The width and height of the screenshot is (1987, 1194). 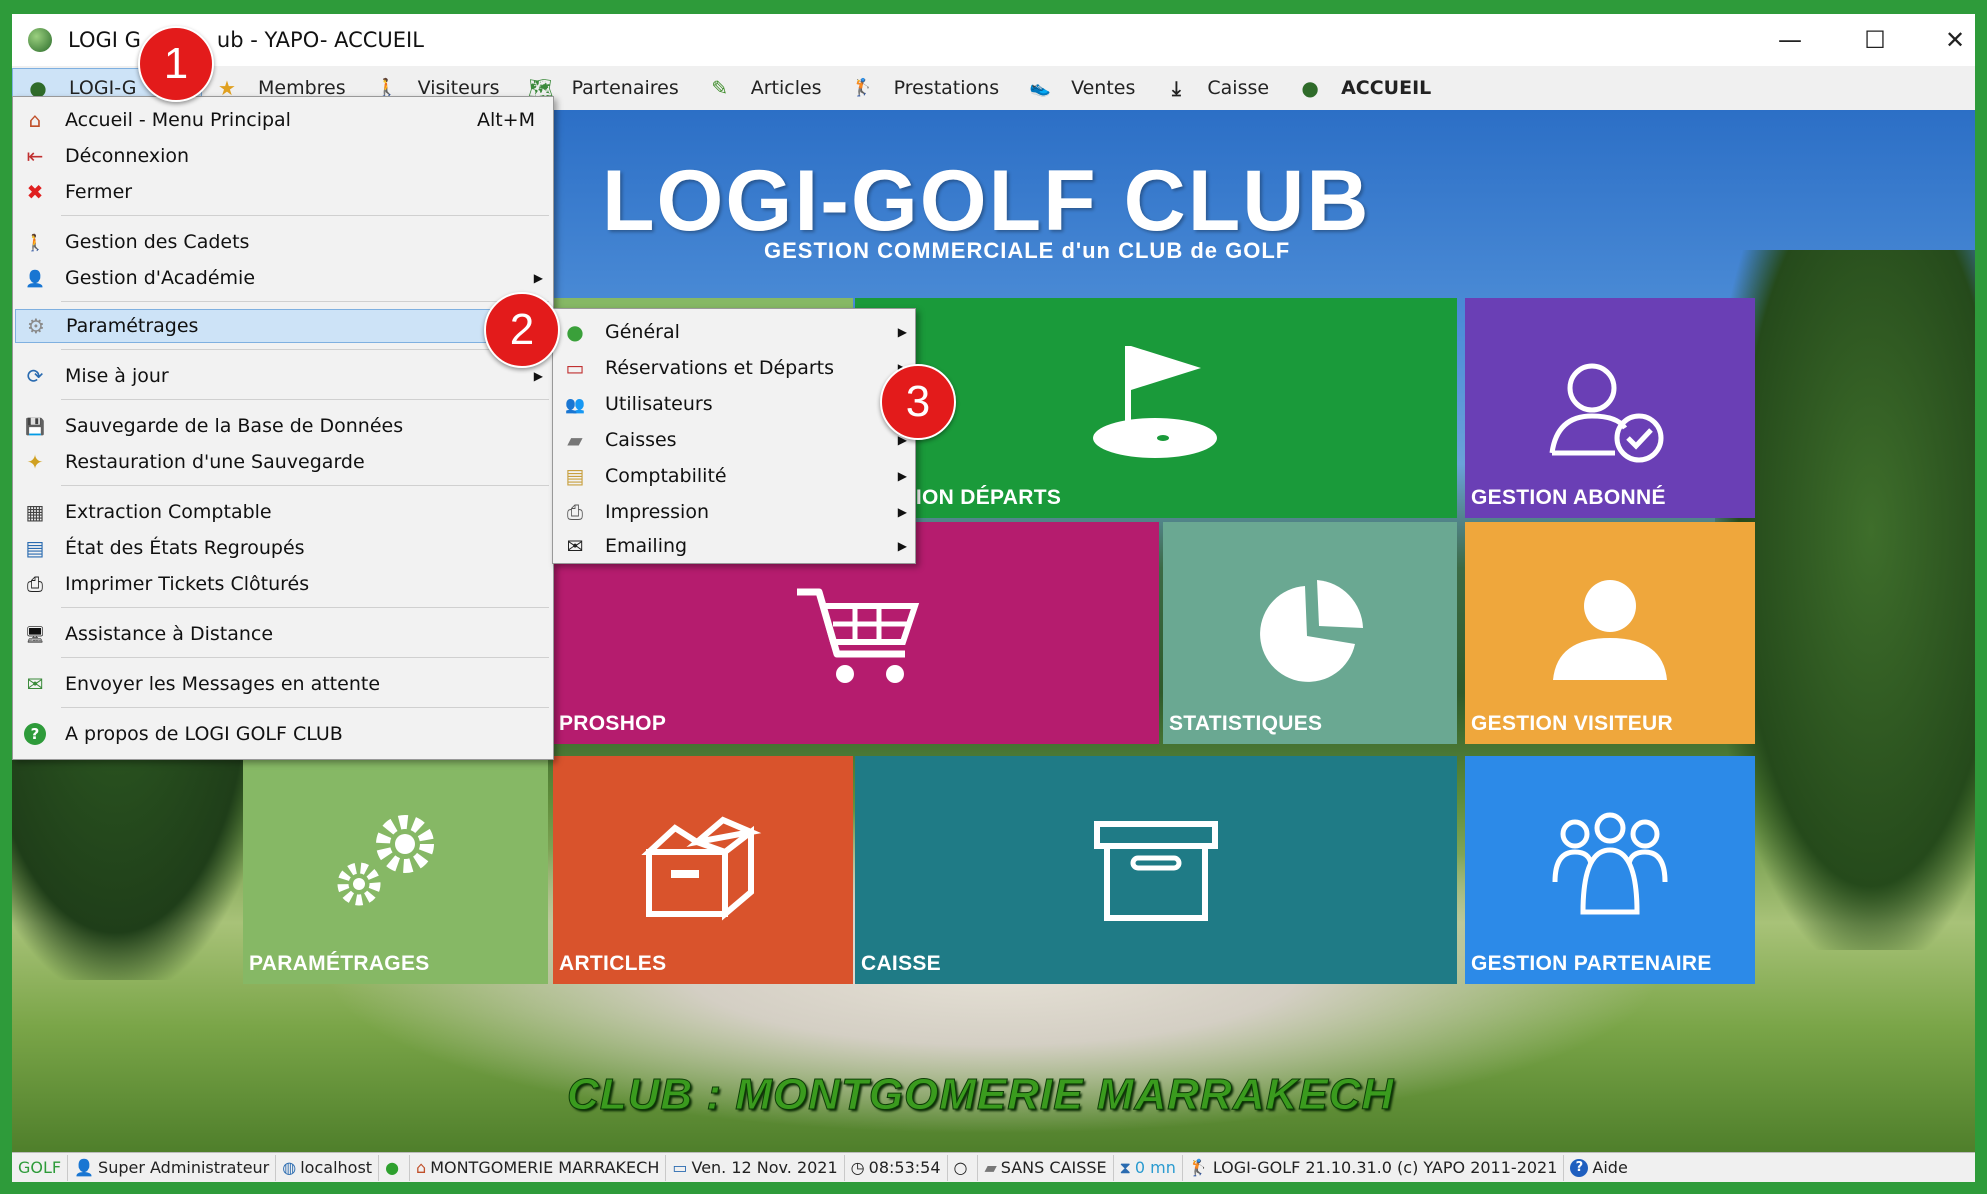 I want to click on minimize-button: —, so click(x=1790, y=40).